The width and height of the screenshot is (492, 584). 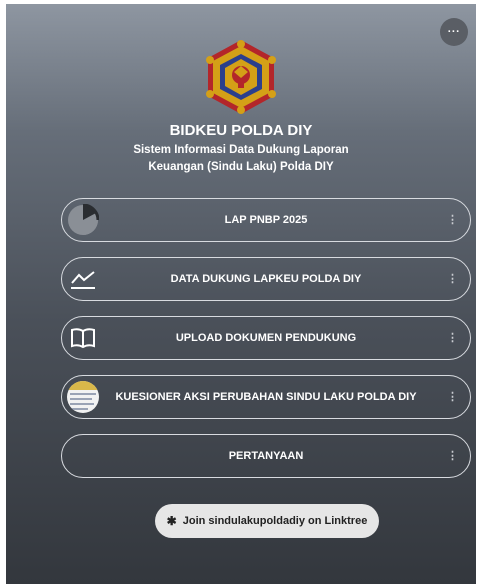 I want to click on chart-line-icon, so click(x=83, y=279).